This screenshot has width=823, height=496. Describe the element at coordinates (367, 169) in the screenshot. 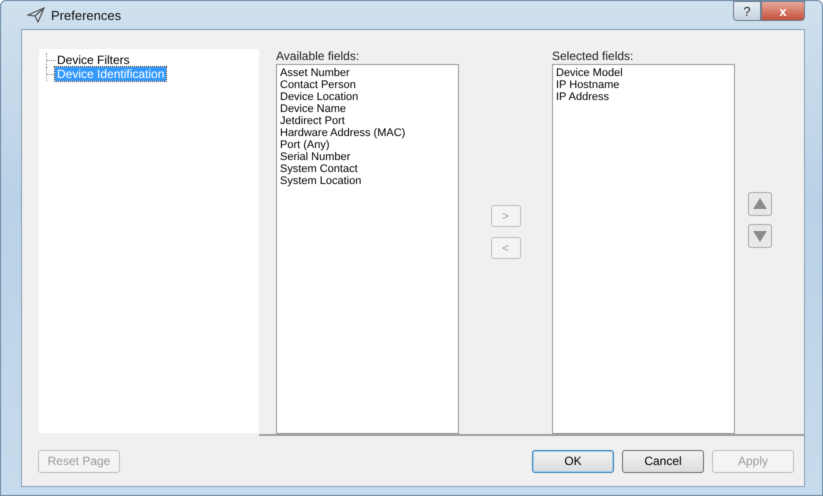

I see `list-item: System Contact` at that location.